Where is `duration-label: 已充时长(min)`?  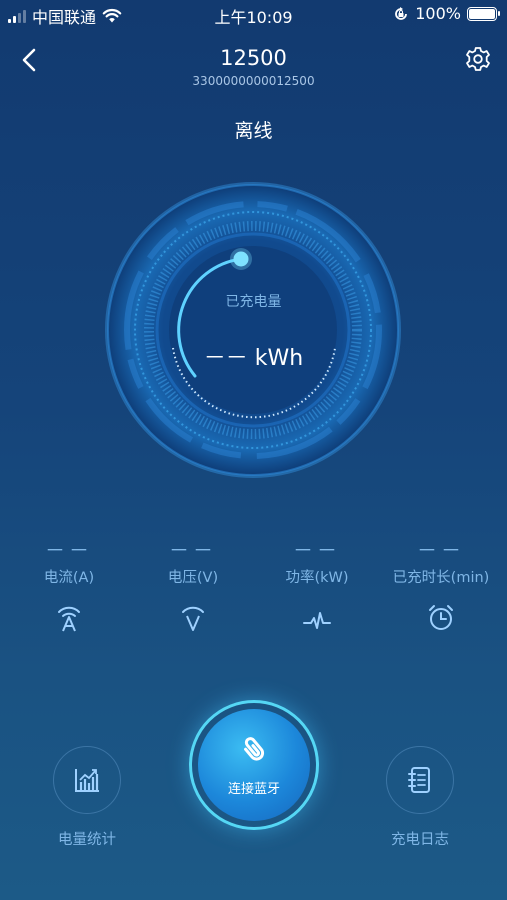
duration-label: 已充时长(min) is located at coordinates (441, 578).